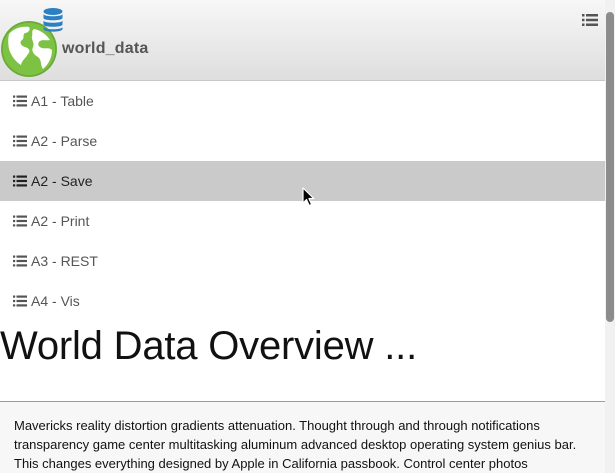 The height and width of the screenshot is (473, 615). I want to click on nav-item-label: A2 - Save, so click(62, 181).